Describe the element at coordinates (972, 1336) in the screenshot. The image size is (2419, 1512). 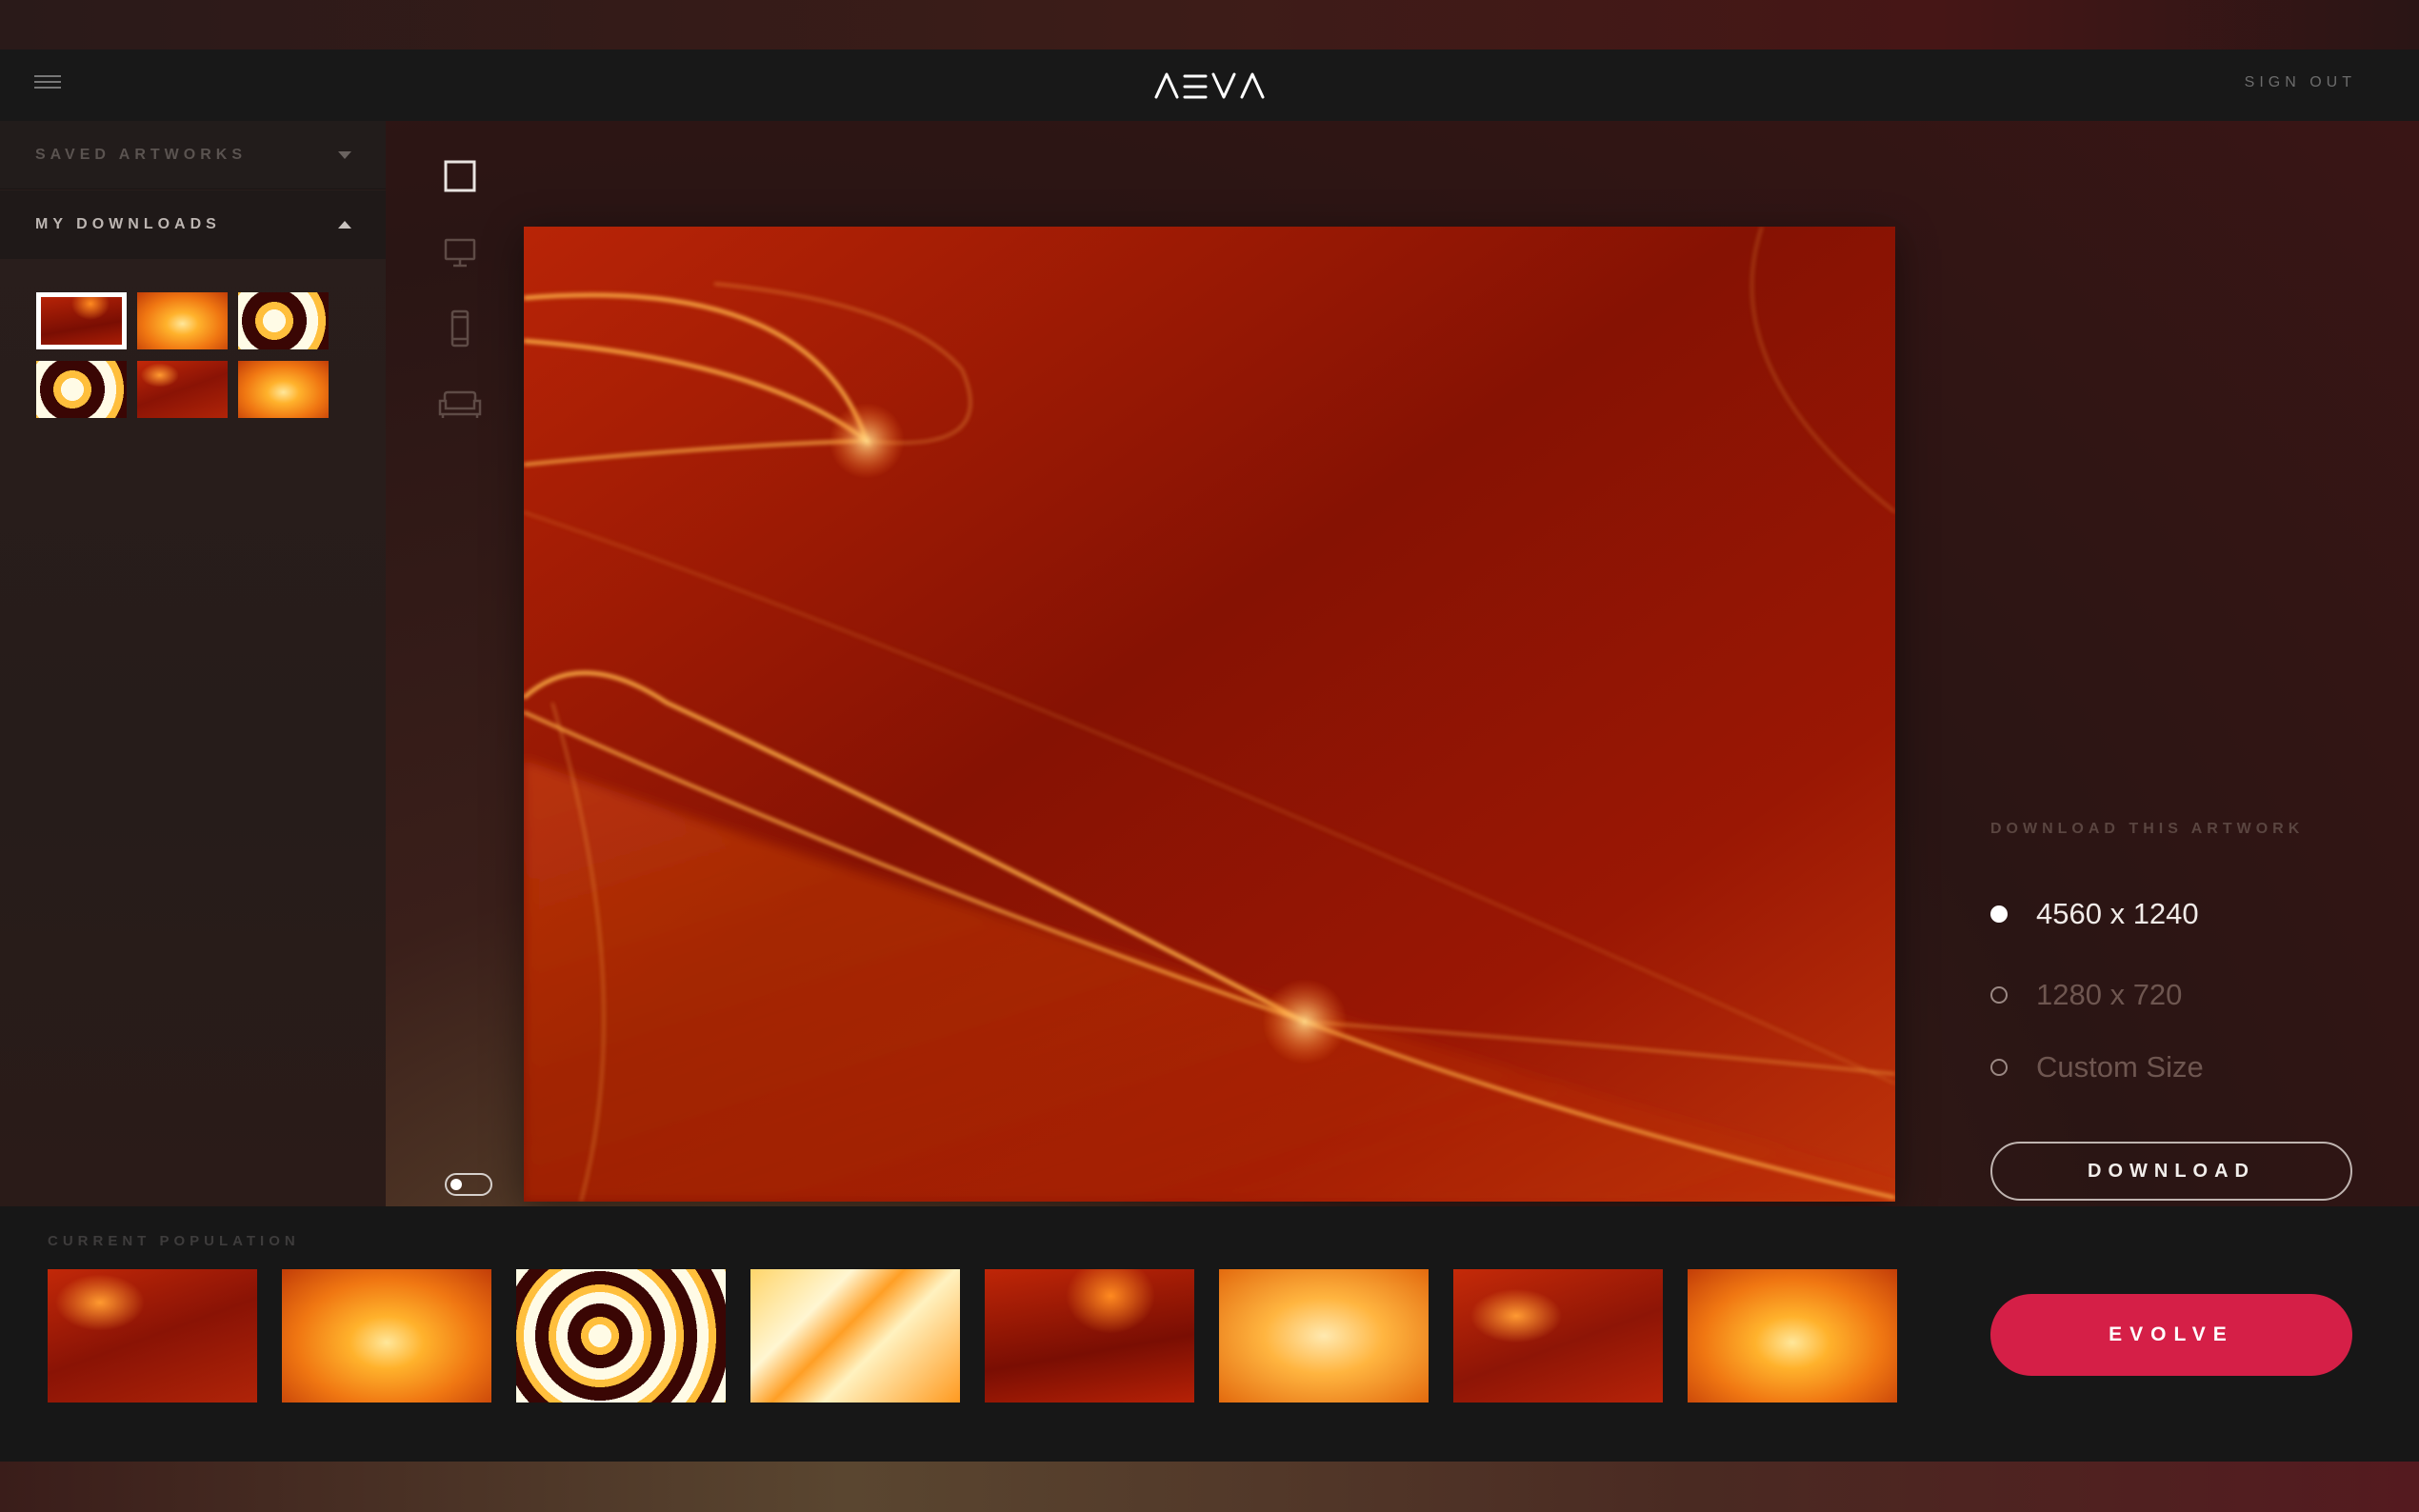
I see `population-thumbnails` at that location.